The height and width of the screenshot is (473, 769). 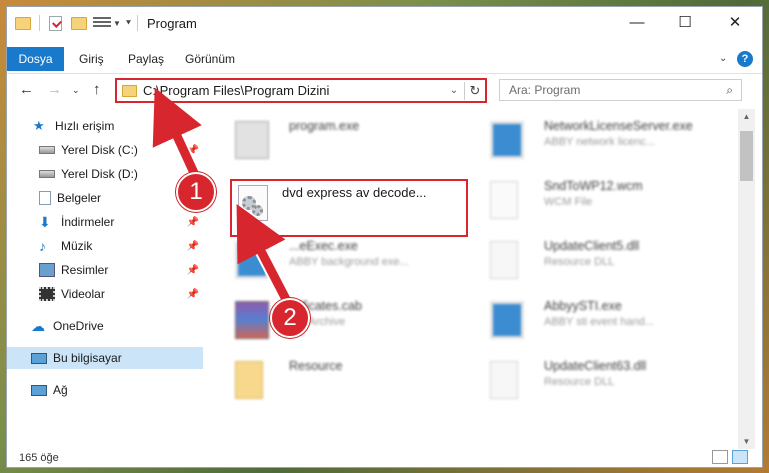 I want to click on status-item-count: 165 öğe, so click(x=39, y=458).